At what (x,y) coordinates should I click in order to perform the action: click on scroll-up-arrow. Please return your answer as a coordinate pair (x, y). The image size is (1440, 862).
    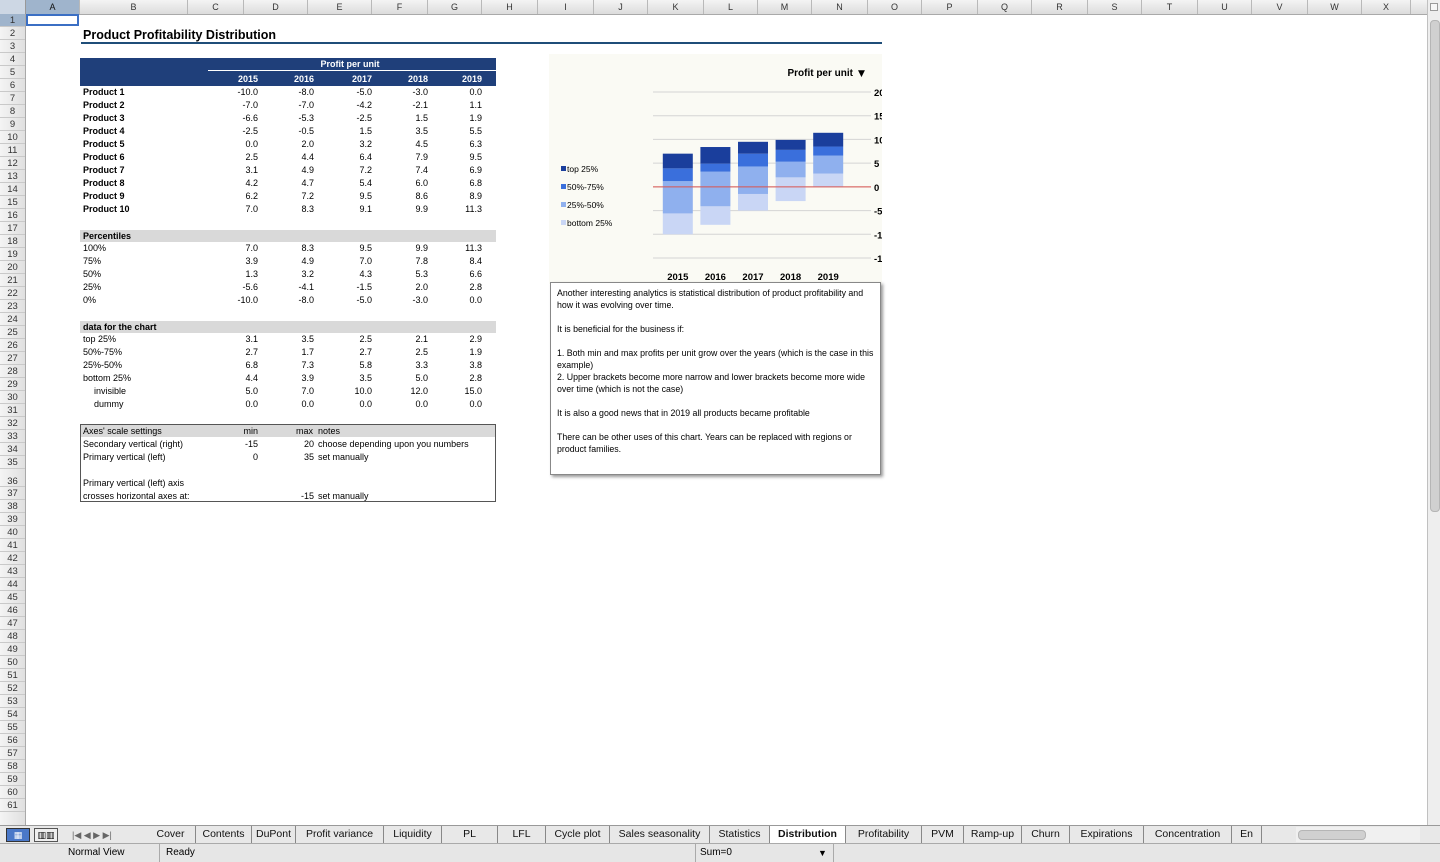
    Looking at the image, I should click on (1434, 7).